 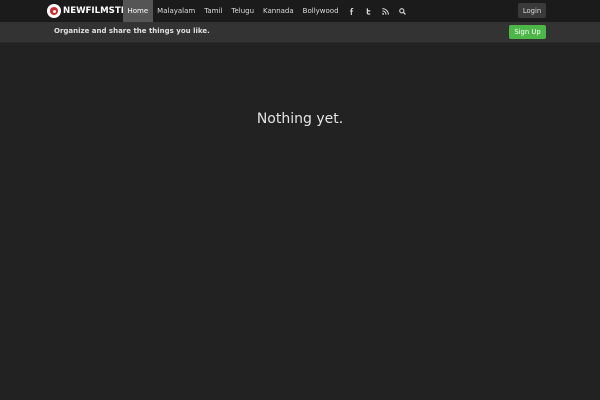 I want to click on tagline-text: Organize and share the things you like., so click(x=132, y=31).